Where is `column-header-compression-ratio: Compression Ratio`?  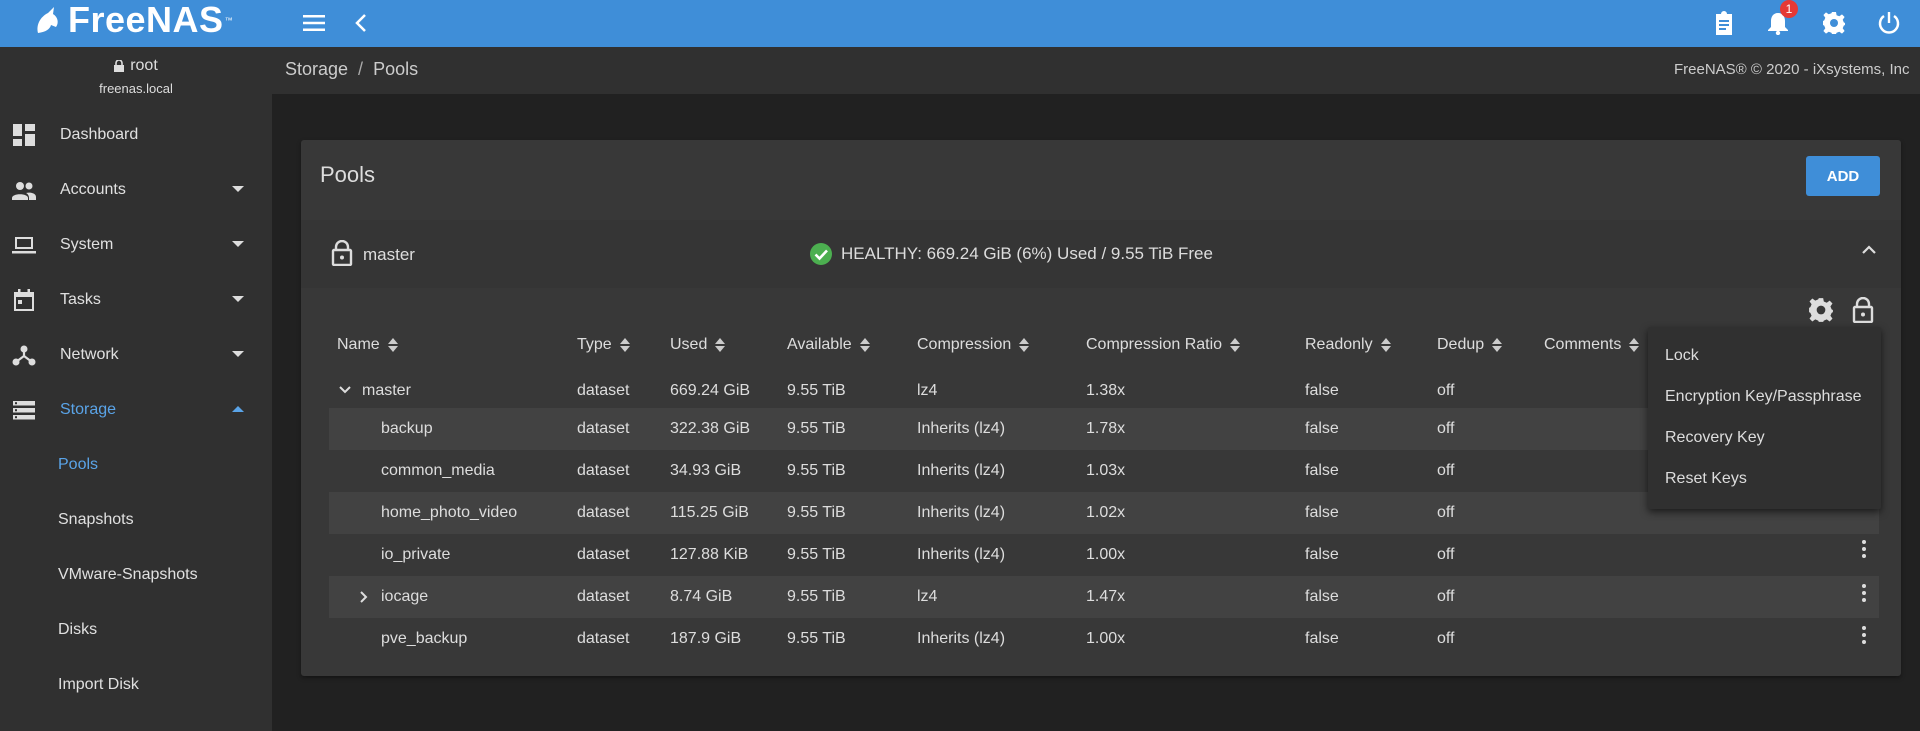
column-header-compression-ratio: Compression Ratio is located at coordinates (1163, 345).